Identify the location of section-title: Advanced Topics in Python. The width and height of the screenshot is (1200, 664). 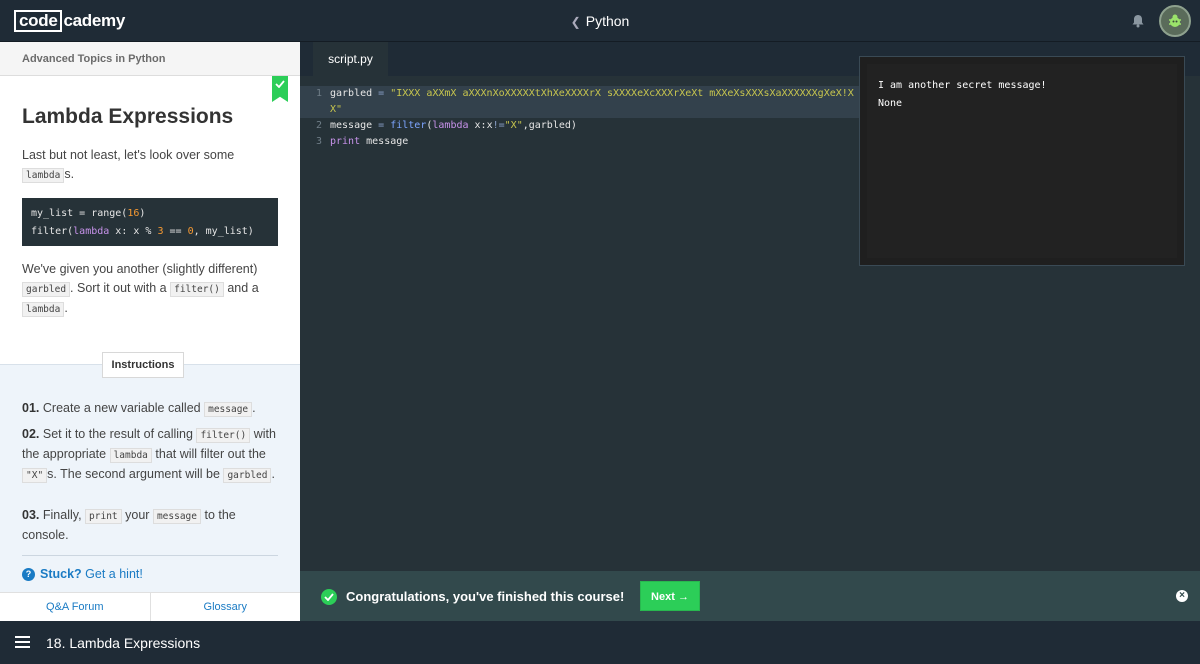
(150, 59).